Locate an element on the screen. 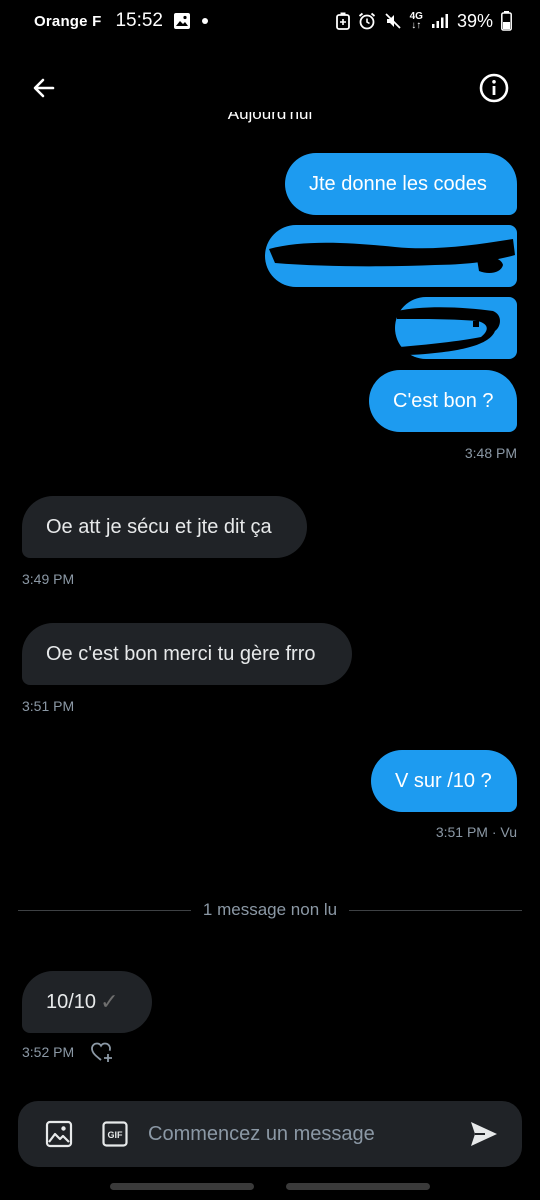 This screenshot has height=1200, width=540. carrier-name: Orange F is located at coordinates (68, 21).